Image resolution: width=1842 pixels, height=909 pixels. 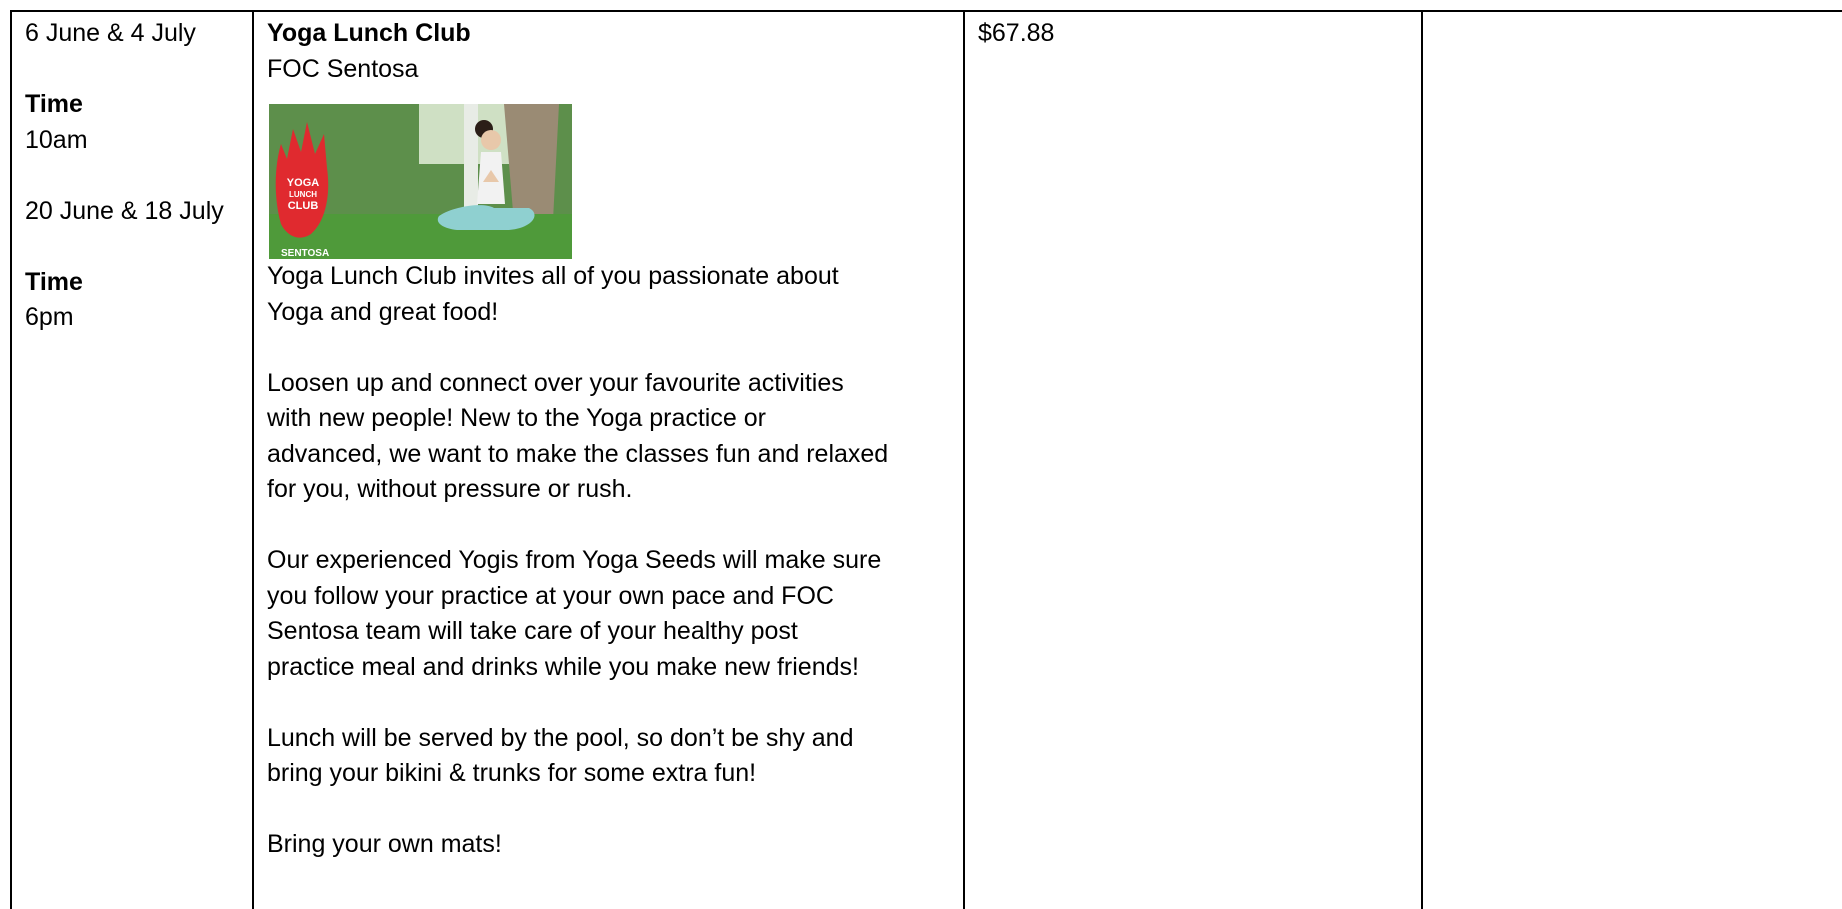 I want to click on paragraph-1-line-2: Yoga and great food!, so click(x=383, y=311).